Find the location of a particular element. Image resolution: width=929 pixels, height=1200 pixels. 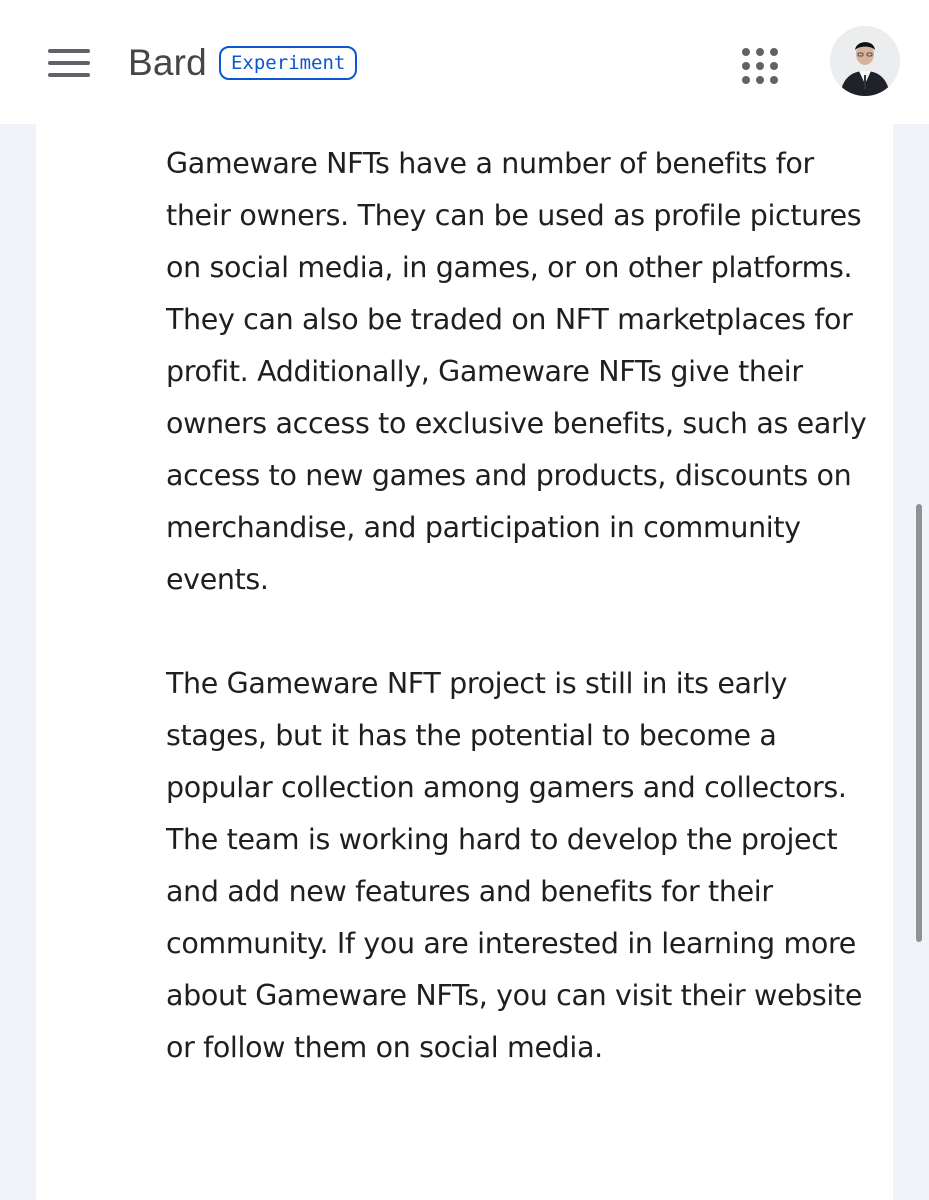

google-apps-grid-icon is located at coordinates (760, 66).